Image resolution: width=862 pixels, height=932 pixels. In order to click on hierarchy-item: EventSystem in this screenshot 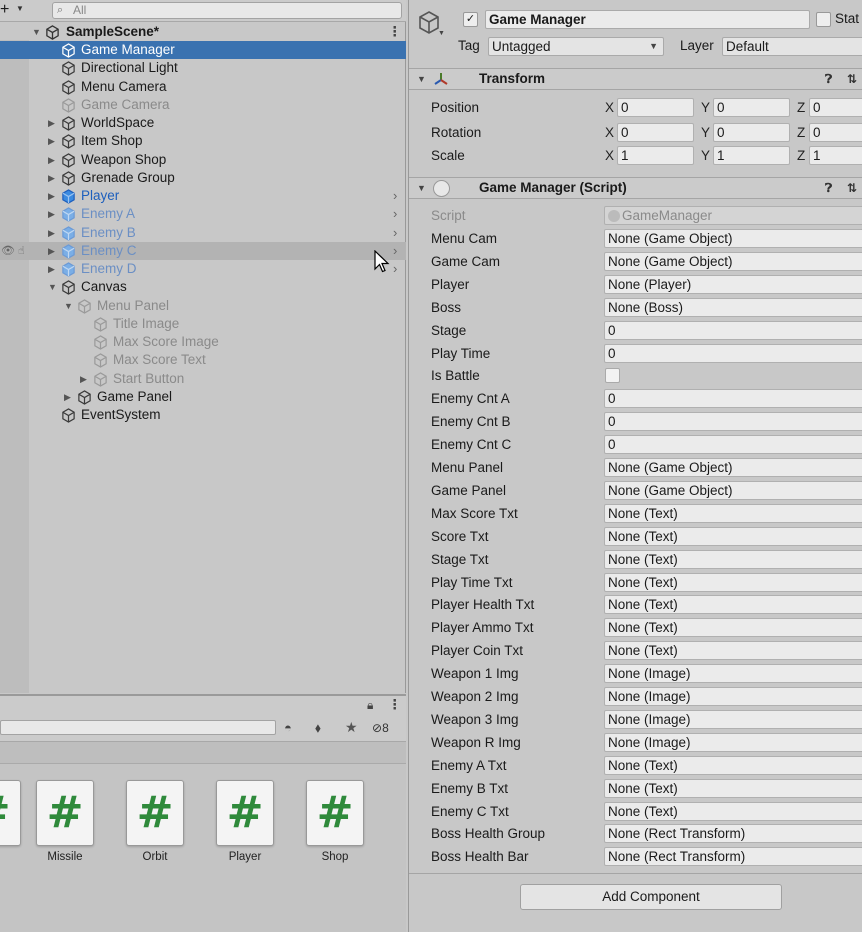, I will do `click(203, 415)`.